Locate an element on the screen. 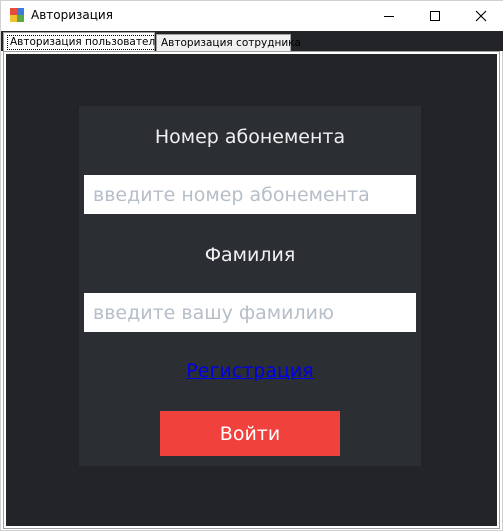  minimize-icon is located at coordinates (389, 16).